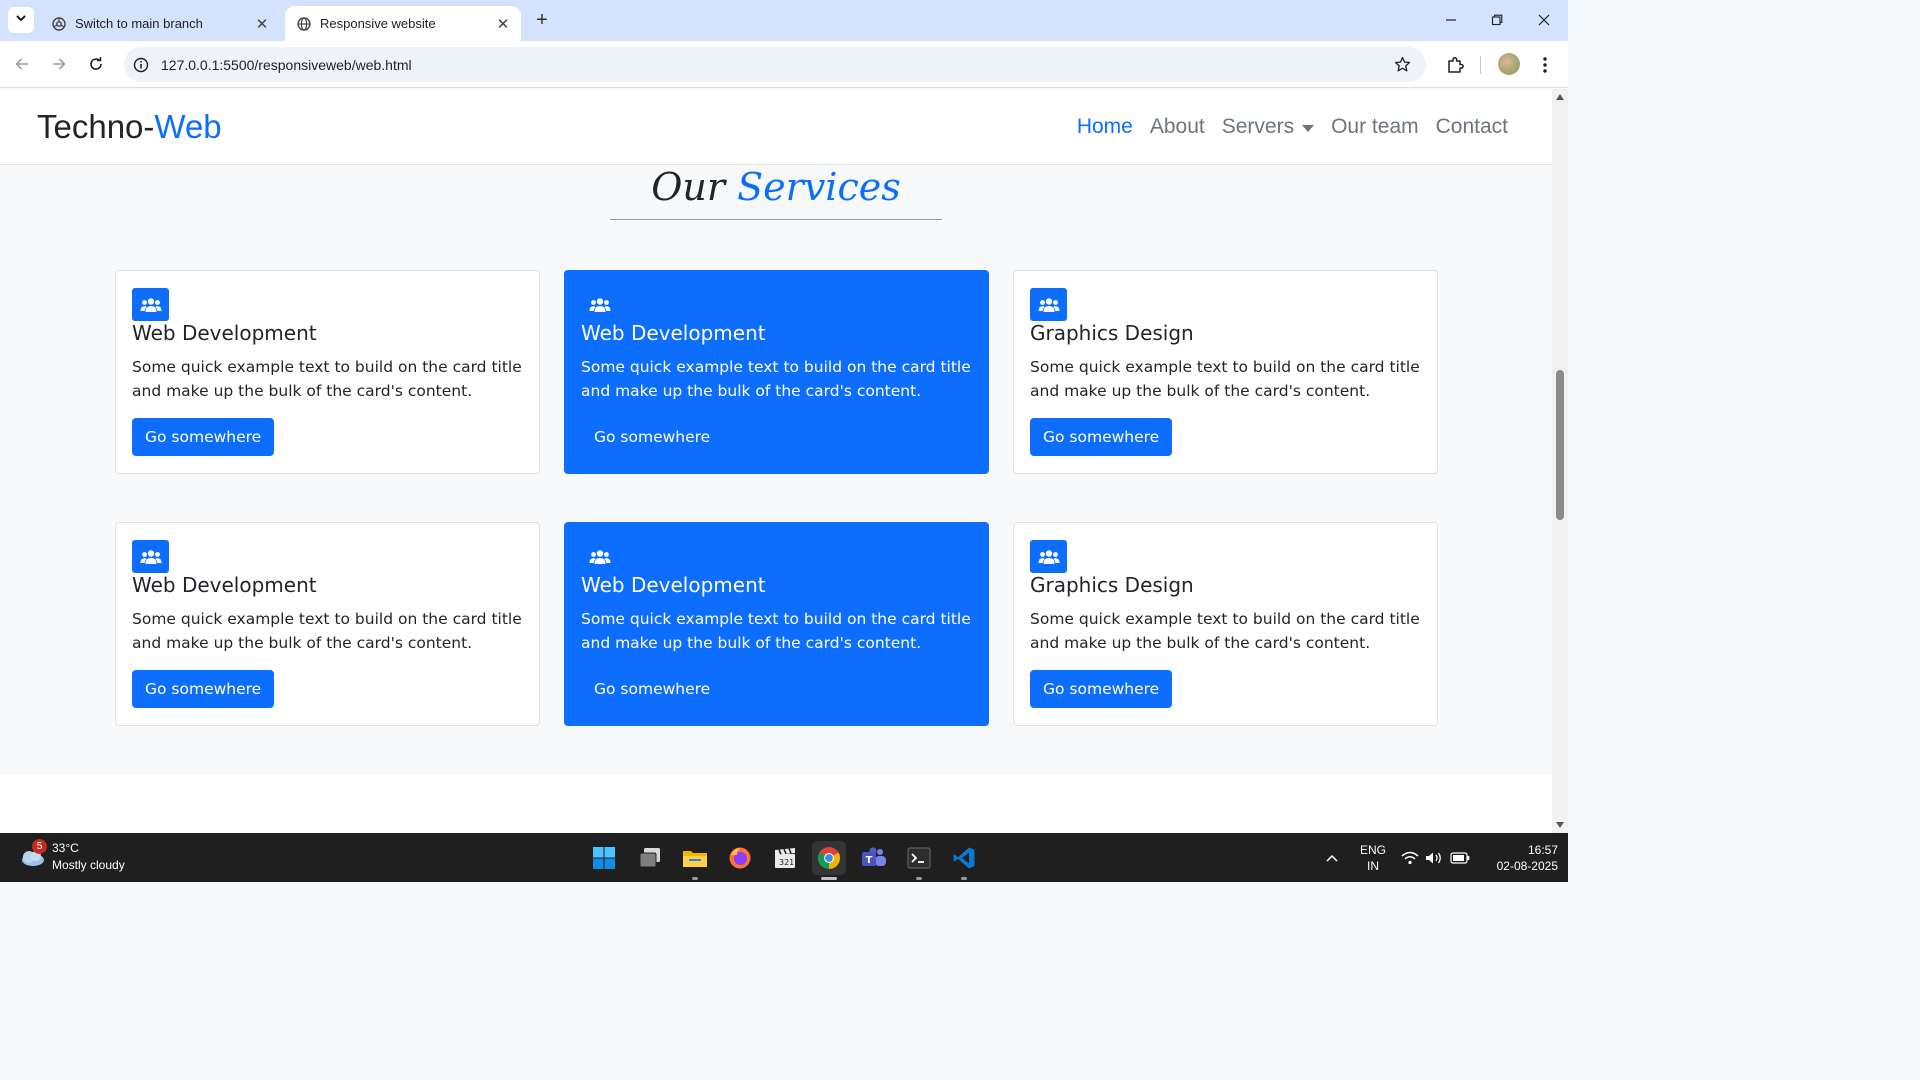  I want to click on plus-icon: +, so click(542, 20).